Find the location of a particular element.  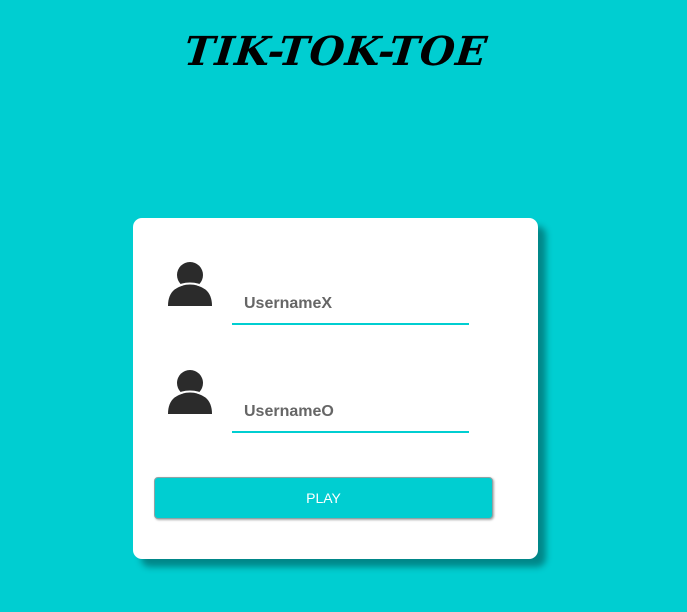

username-x-input is located at coordinates (350, 305).